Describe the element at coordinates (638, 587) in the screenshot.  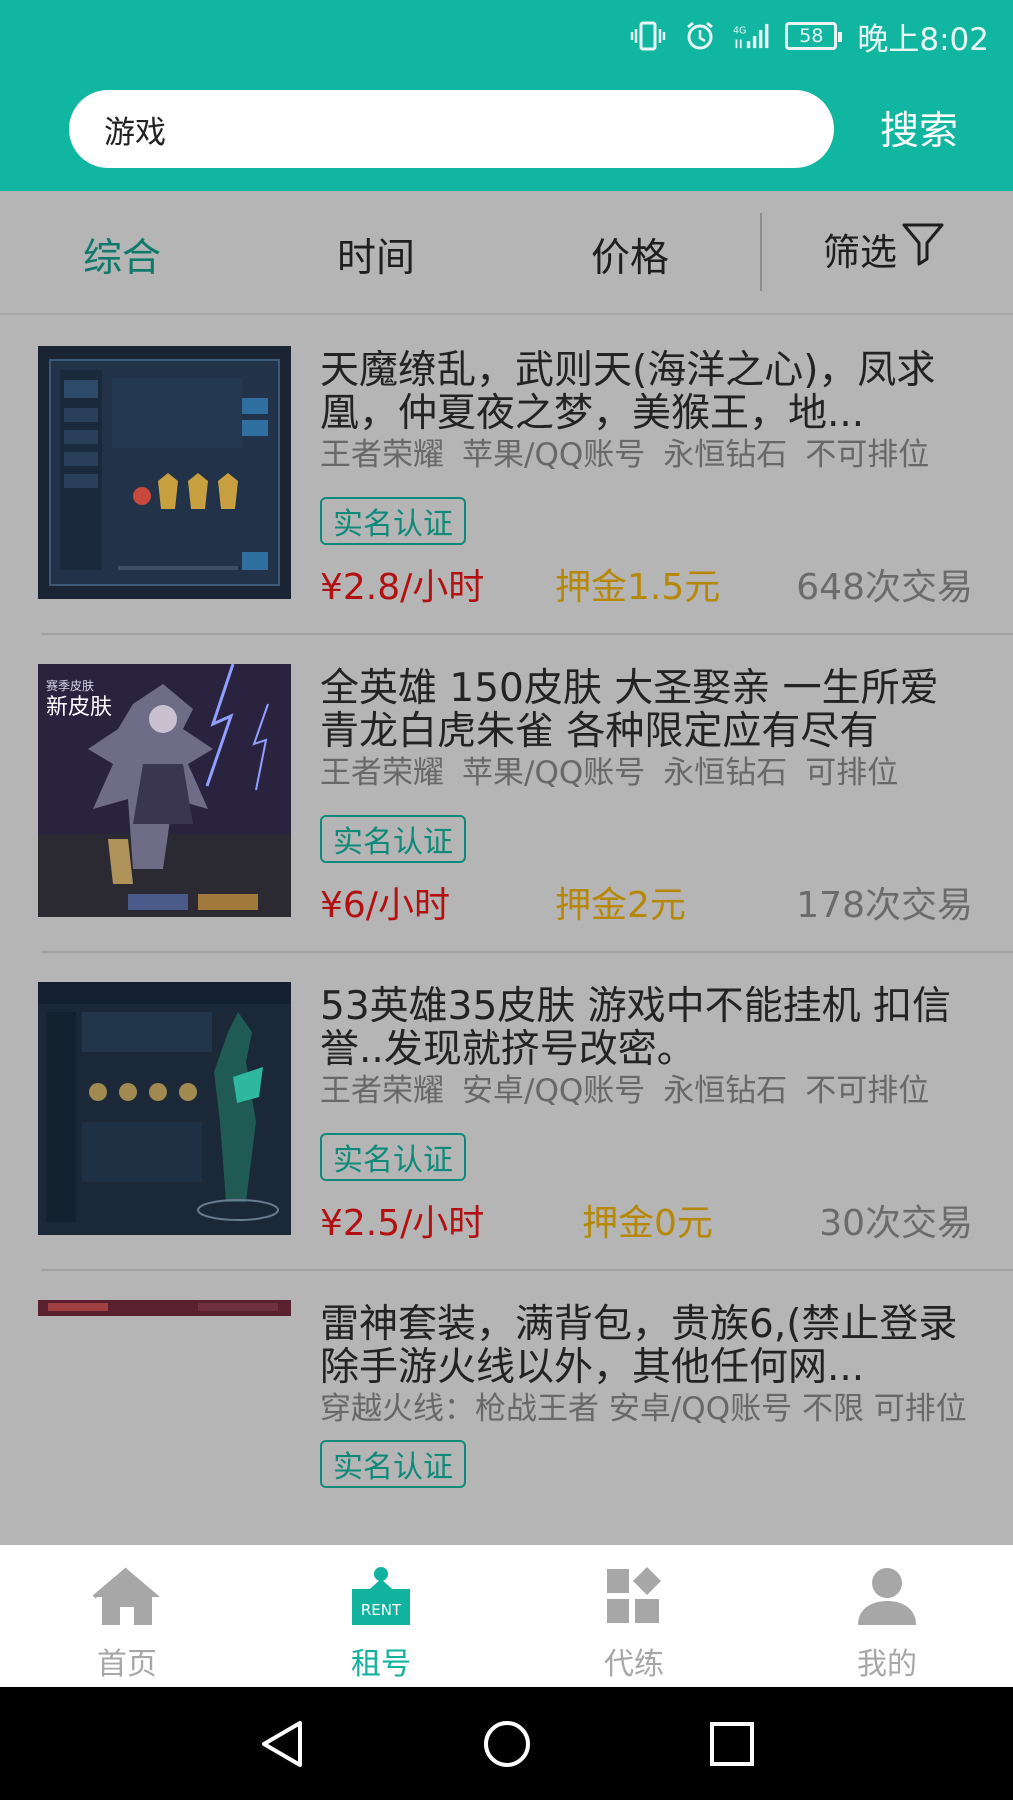
I see `listing-deposit: 押金1.5元` at that location.